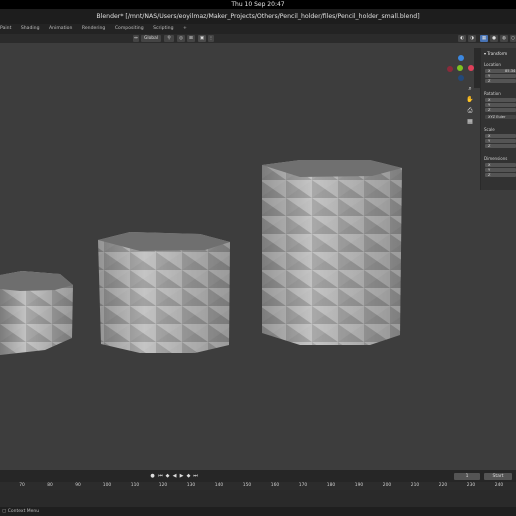 This screenshot has height=516, width=516. I want to click on jump-keyframe-back-icon: ◆, so click(167, 476).